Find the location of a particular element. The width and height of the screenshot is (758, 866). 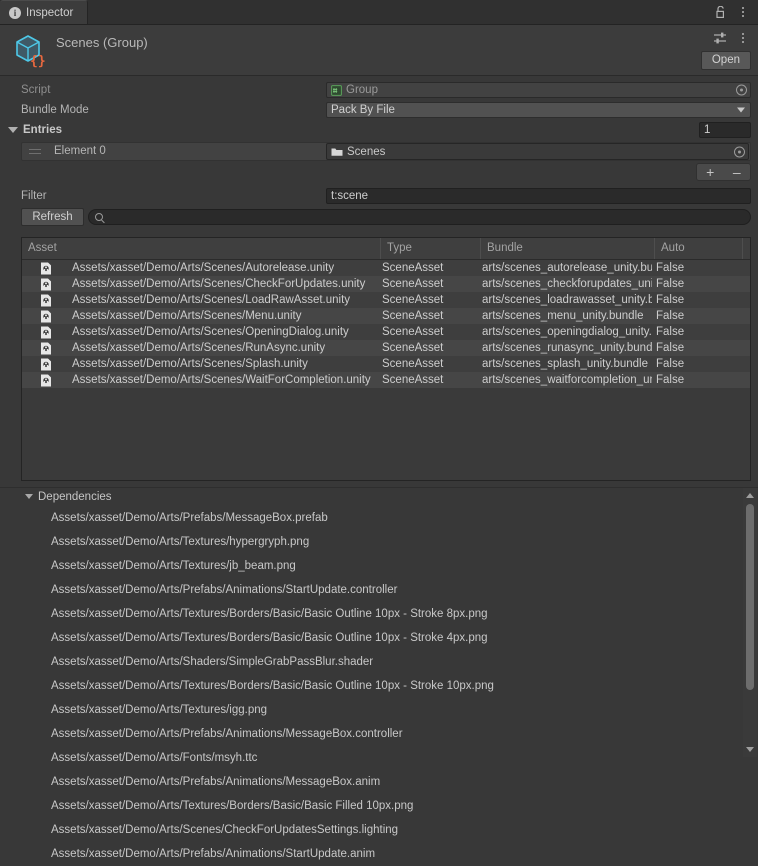

column-header-spacer is located at coordinates (746, 248).